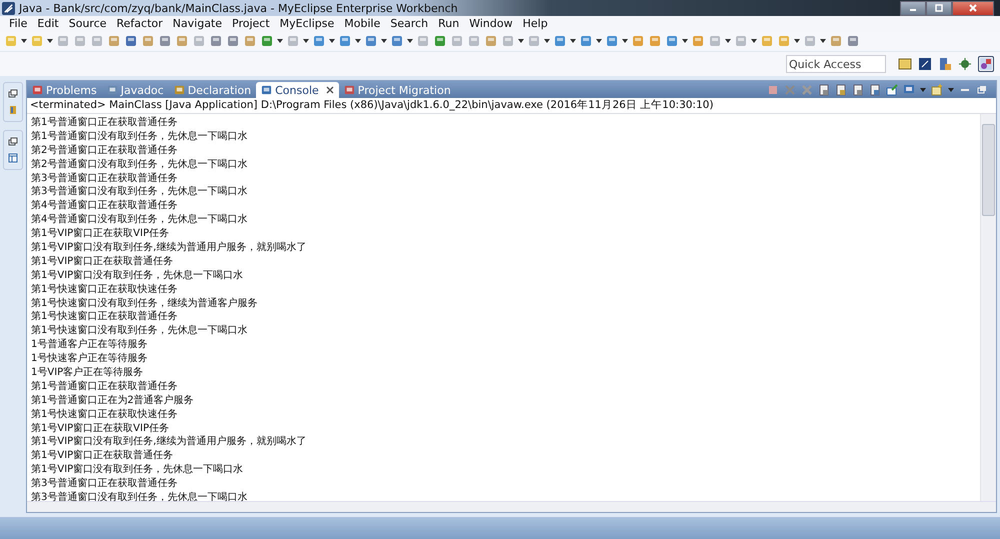  What do you see at coordinates (88, 23) in the screenshot?
I see `menu-item: Source` at bounding box center [88, 23].